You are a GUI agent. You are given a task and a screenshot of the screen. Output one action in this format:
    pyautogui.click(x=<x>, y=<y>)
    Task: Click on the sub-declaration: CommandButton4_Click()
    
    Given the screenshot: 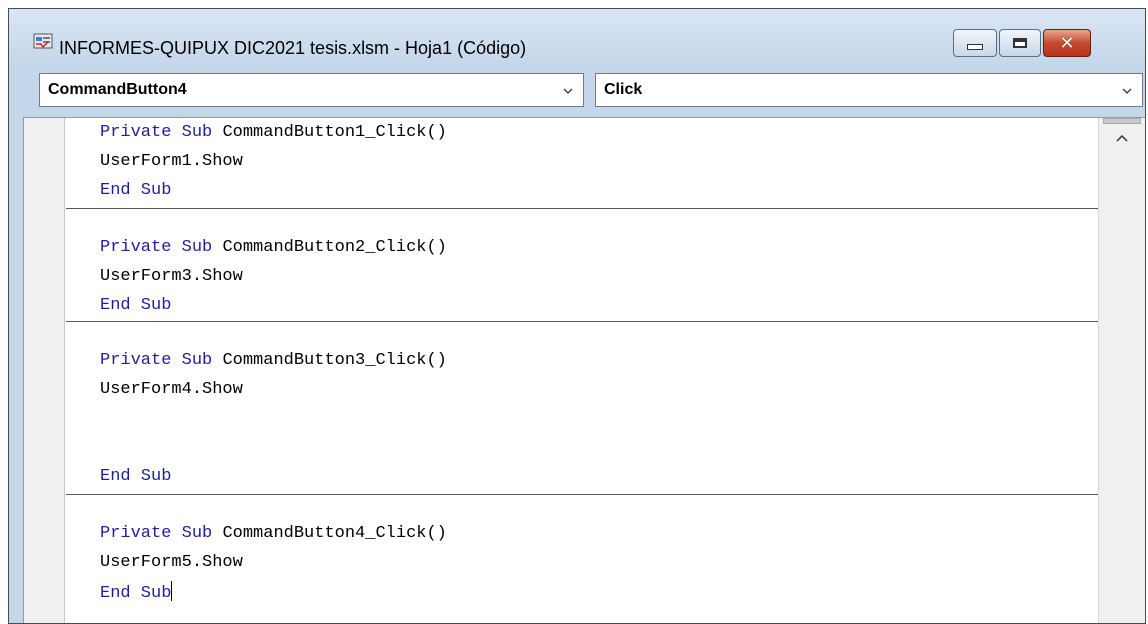 What is the action you would take?
    pyautogui.click(x=334, y=533)
    